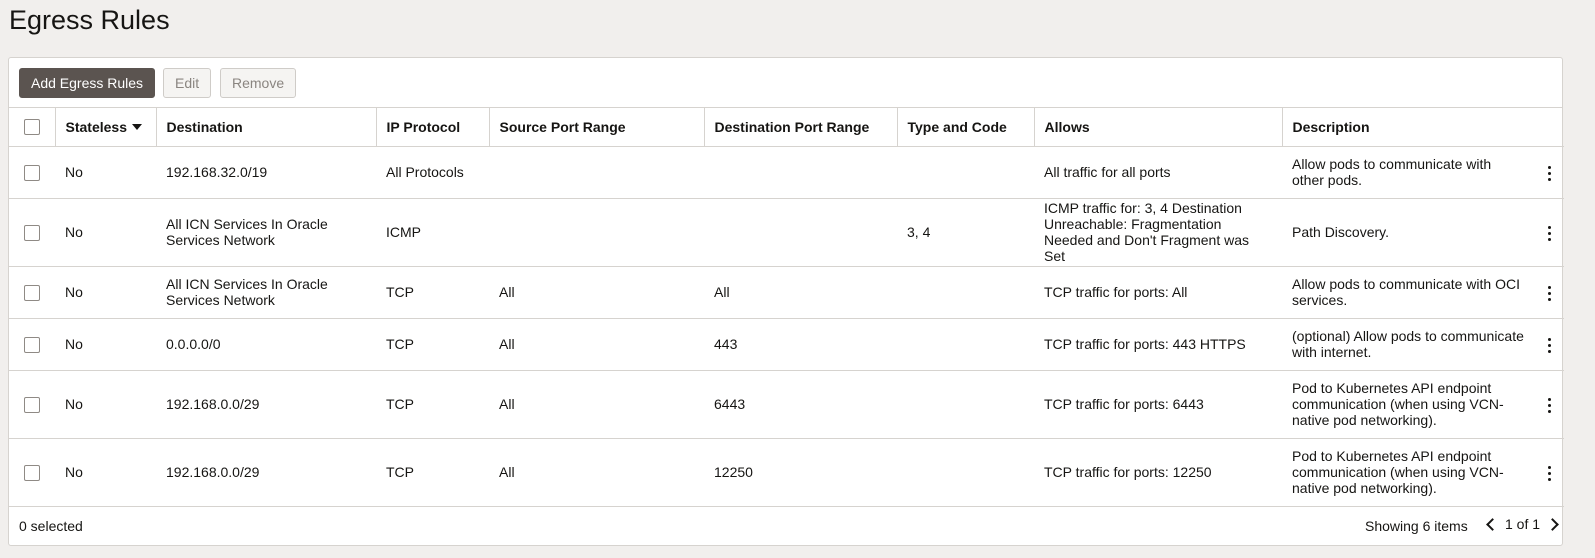 The image size is (1595, 558). What do you see at coordinates (800, 292) in the screenshot?
I see `cell-destination-port-range: All` at bounding box center [800, 292].